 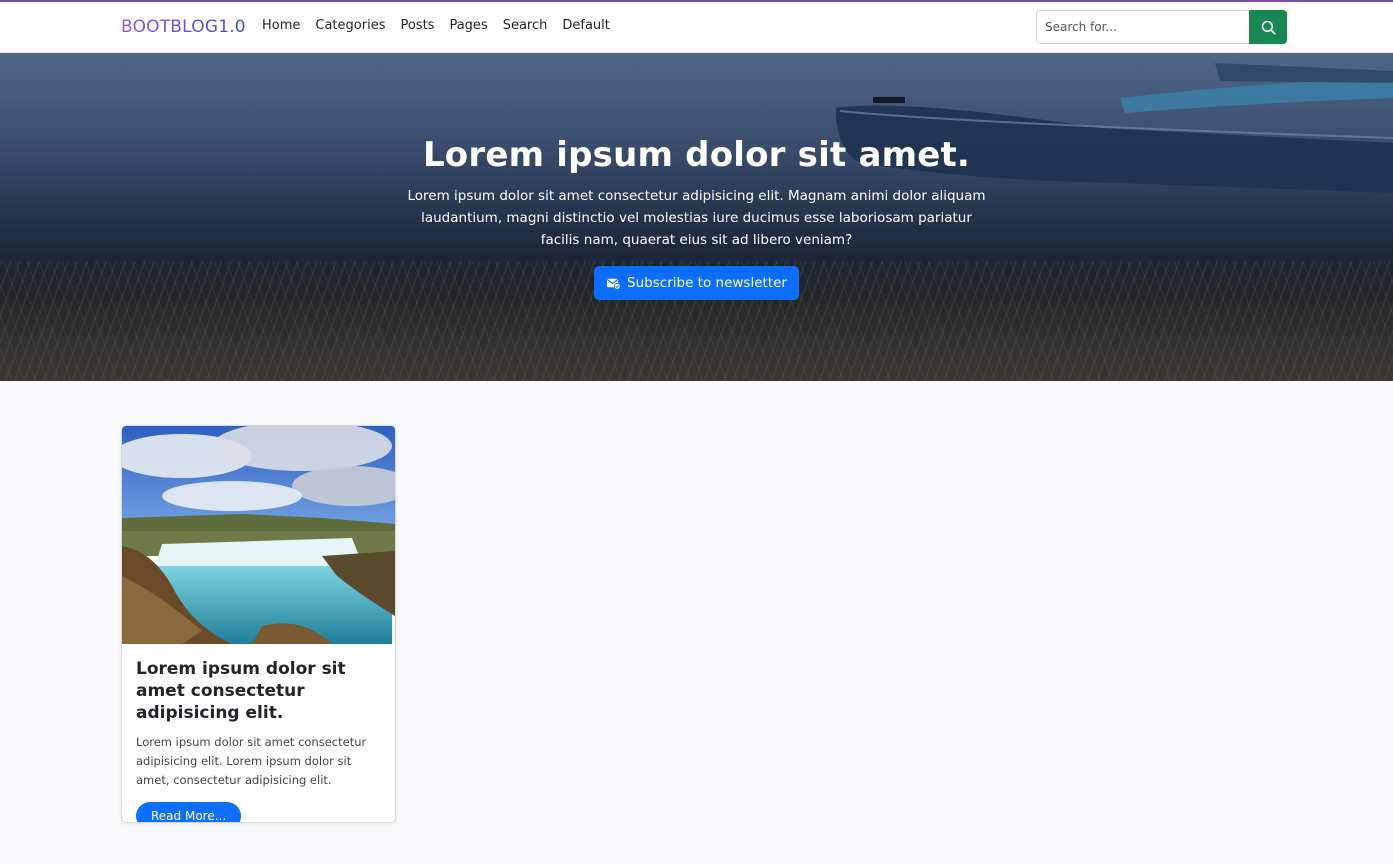 What do you see at coordinates (525, 25) in the screenshot?
I see `nav-link-search: Search` at bounding box center [525, 25].